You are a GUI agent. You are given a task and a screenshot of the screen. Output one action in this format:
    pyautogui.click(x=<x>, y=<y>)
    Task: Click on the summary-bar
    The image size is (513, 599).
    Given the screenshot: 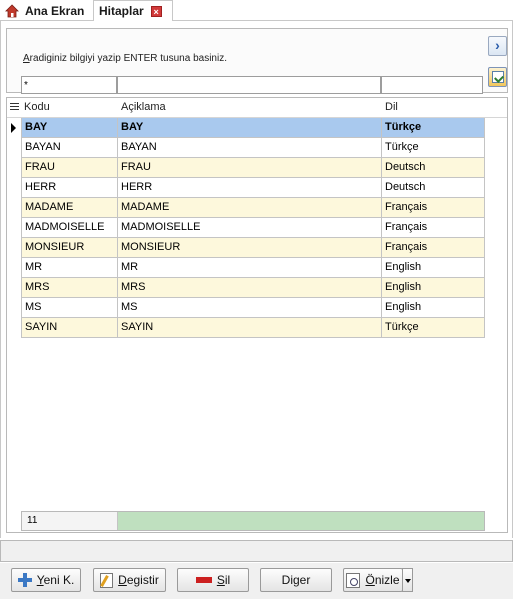 What is the action you would take?
    pyautogui.click(x=301, y=521)
    